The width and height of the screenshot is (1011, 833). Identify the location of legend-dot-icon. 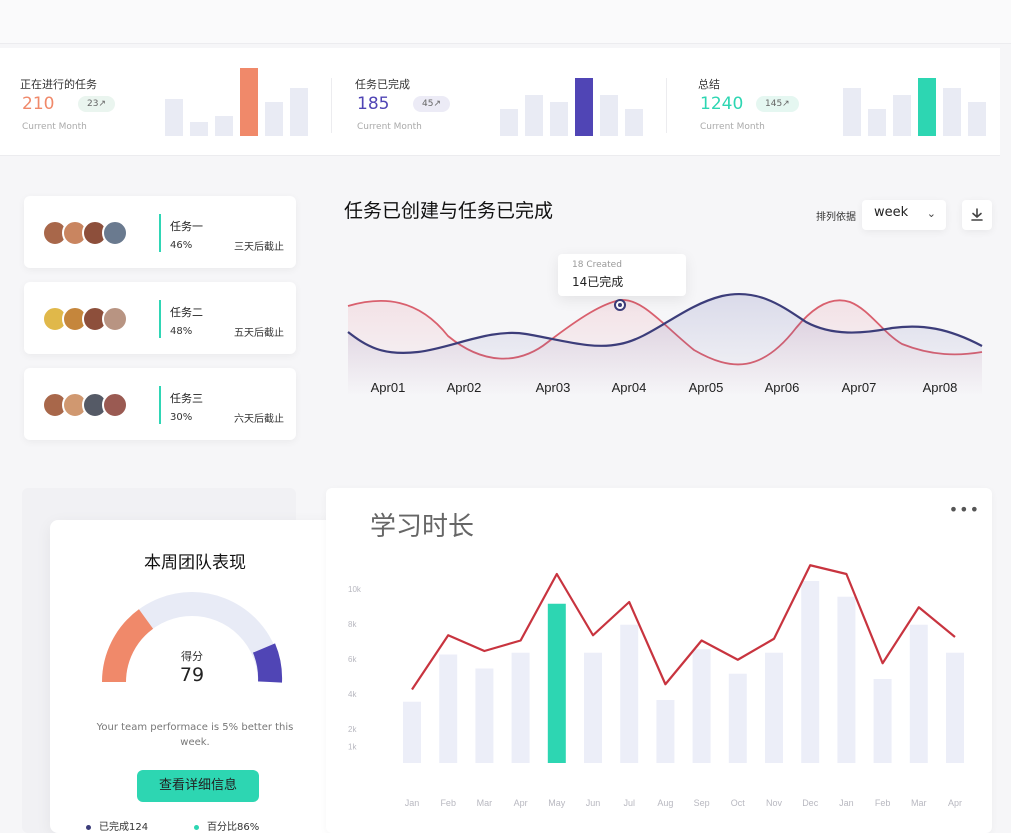
(88, 827).